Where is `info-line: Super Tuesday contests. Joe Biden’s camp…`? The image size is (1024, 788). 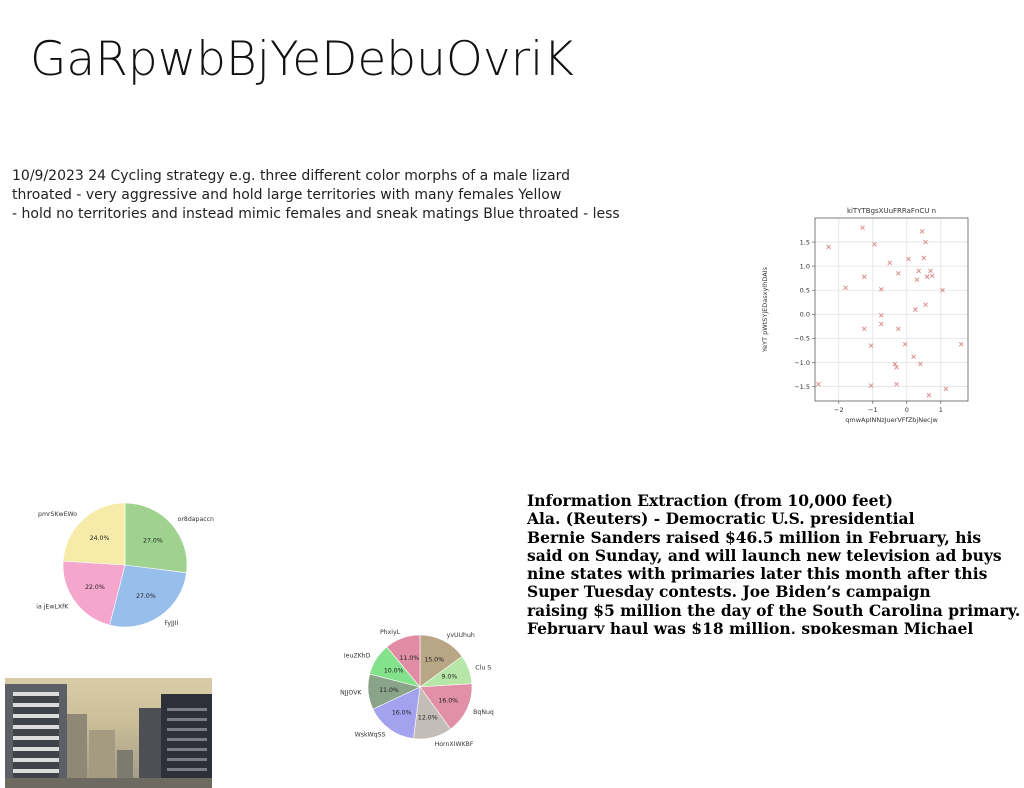
info-line: Super Tuesday contests. Joe Biden’s camp… is located at coordinates (729, 592).